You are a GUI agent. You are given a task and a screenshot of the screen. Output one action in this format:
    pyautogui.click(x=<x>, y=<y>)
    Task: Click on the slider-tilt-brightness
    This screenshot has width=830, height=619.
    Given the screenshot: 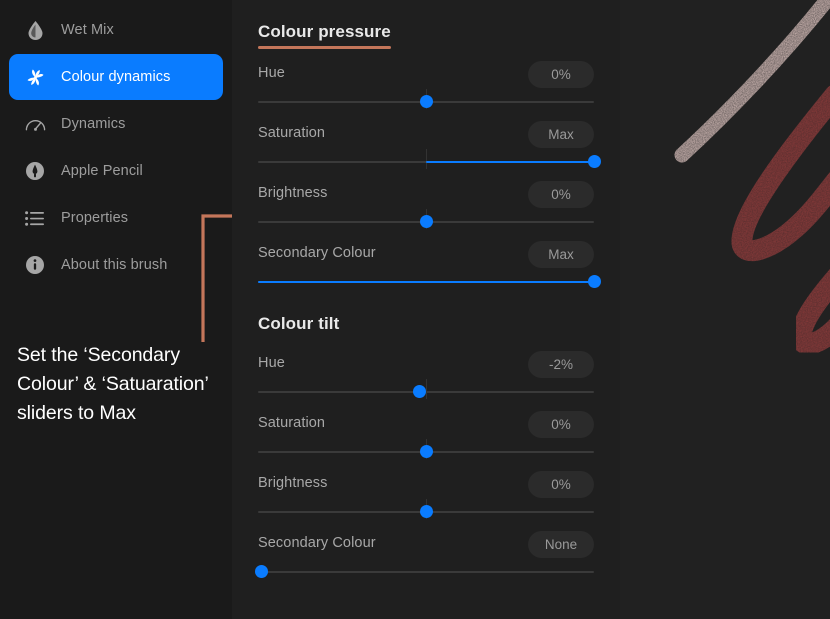 What is the action you would take?
    pyautogui.click(x=426, y=509)
    